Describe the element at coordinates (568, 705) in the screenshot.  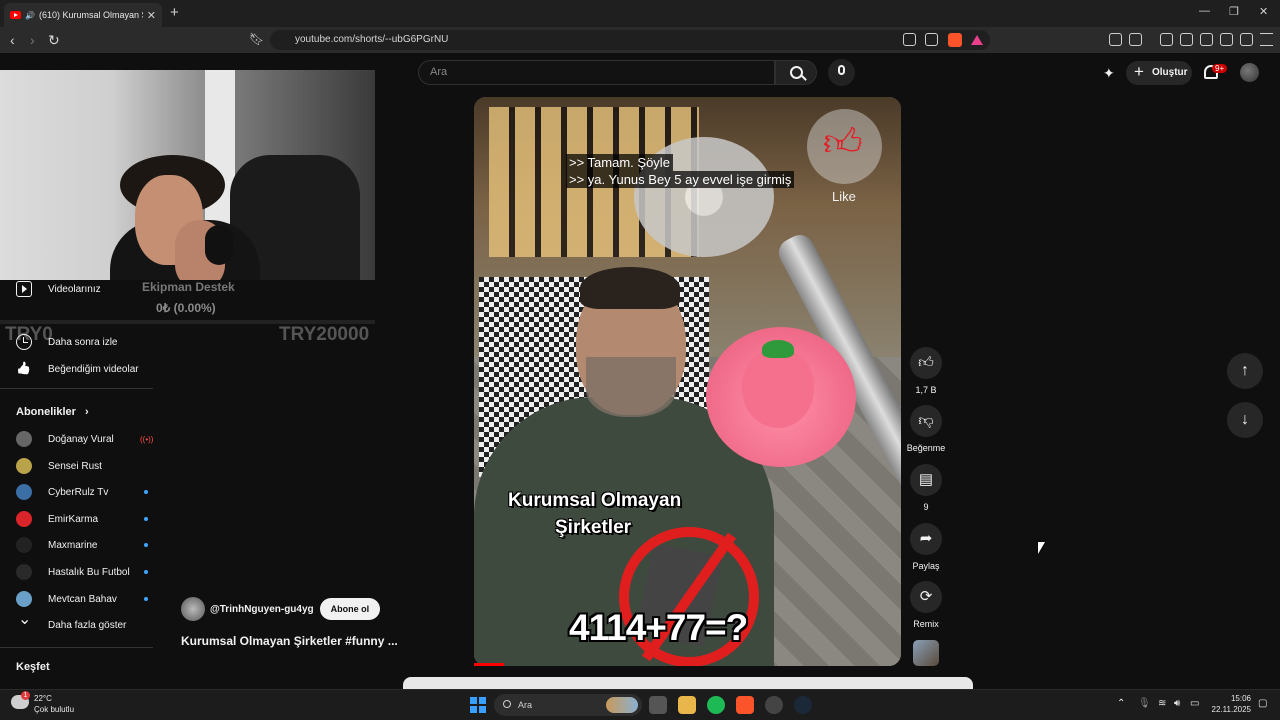
I see `taskbar-search: Ara` at that location.